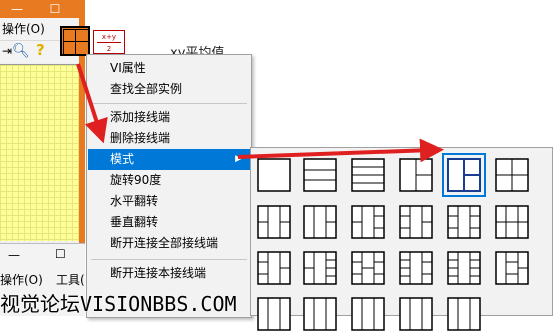  What do you see at coordinates (42, 255) in the screenshot?
I see `second-window-title-bar: — ☐` at bounding box center [42, 255].